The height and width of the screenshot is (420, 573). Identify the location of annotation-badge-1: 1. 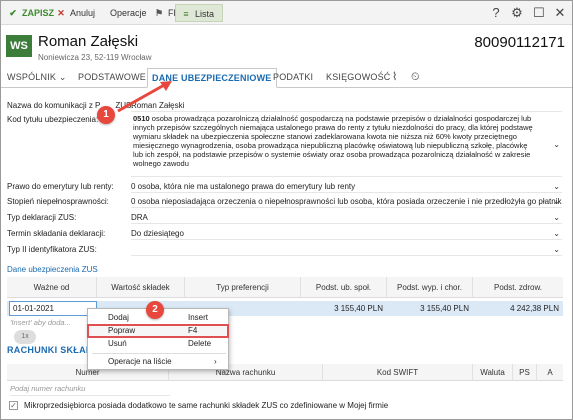
(106, 115).